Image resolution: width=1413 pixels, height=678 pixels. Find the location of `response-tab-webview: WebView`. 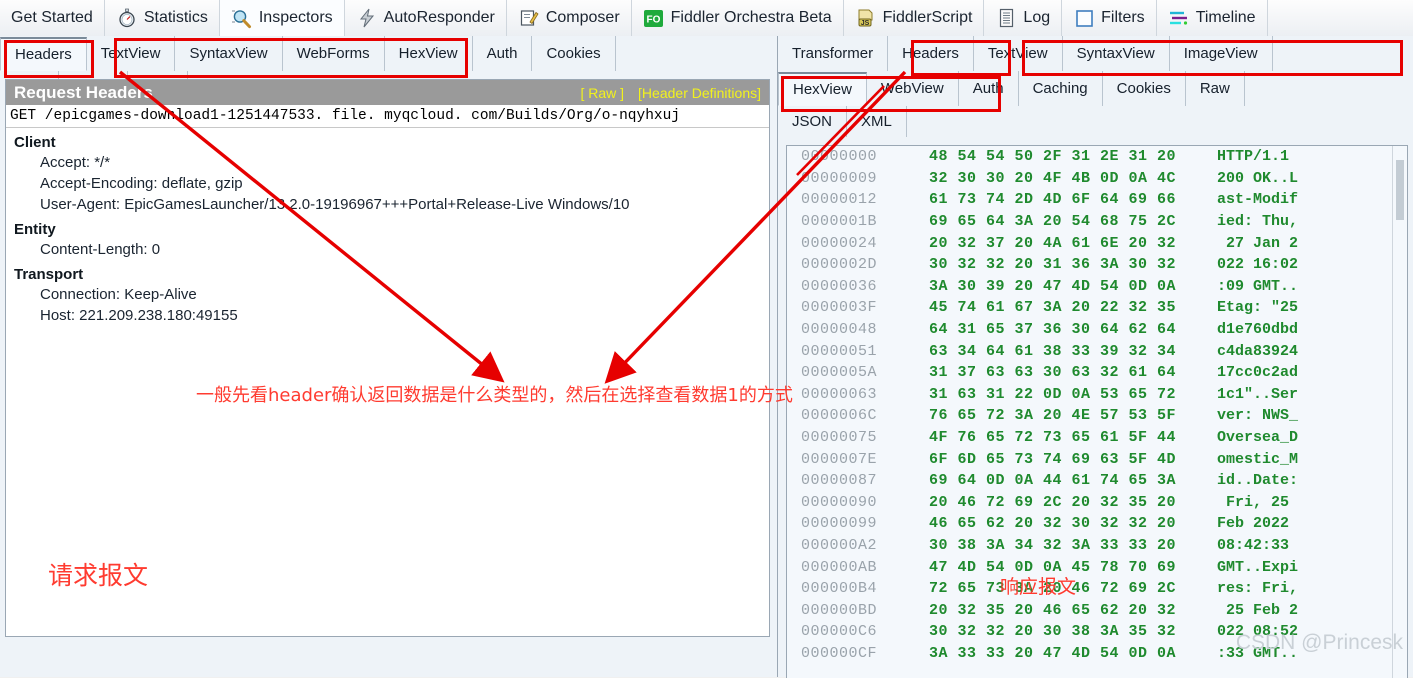

response-tab-webview: WebView is located at coordinates (913, 88).